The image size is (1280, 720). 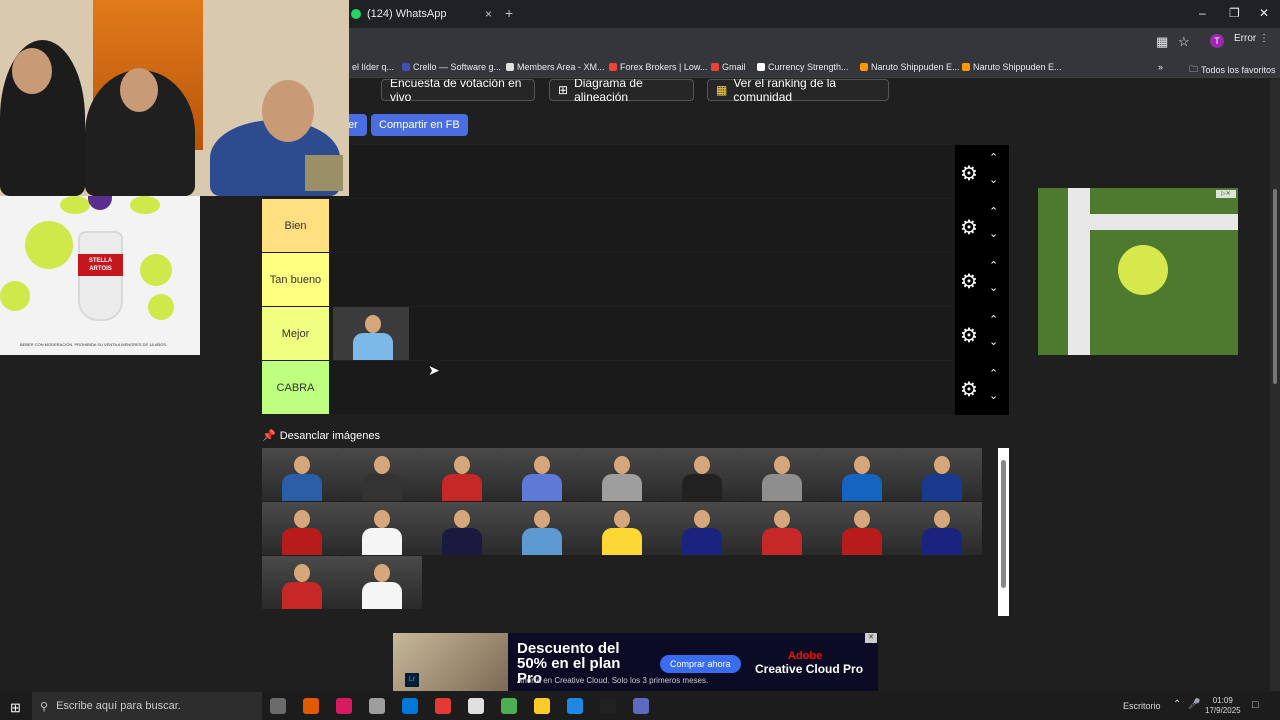 I want to click on notification-icon: □, so click(x=1255, y=705).